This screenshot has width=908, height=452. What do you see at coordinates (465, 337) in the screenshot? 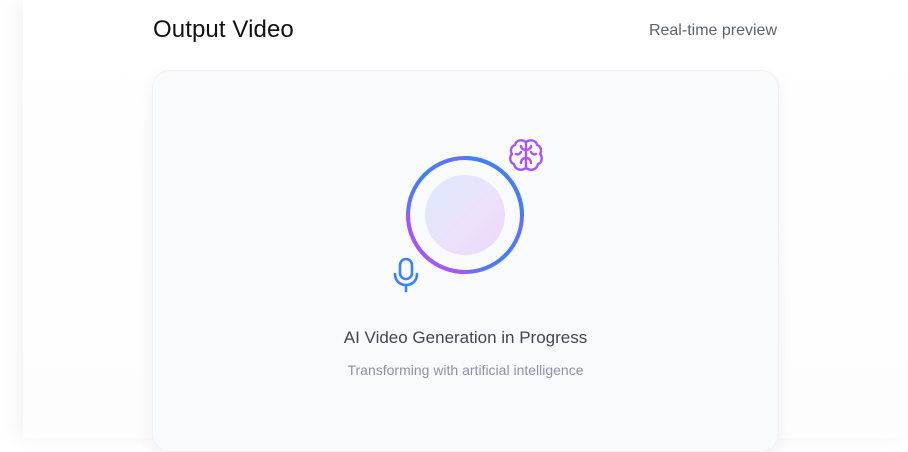
I see `generation-status-title: AI Video Generation in Progress` at bounding box center [465, 337].